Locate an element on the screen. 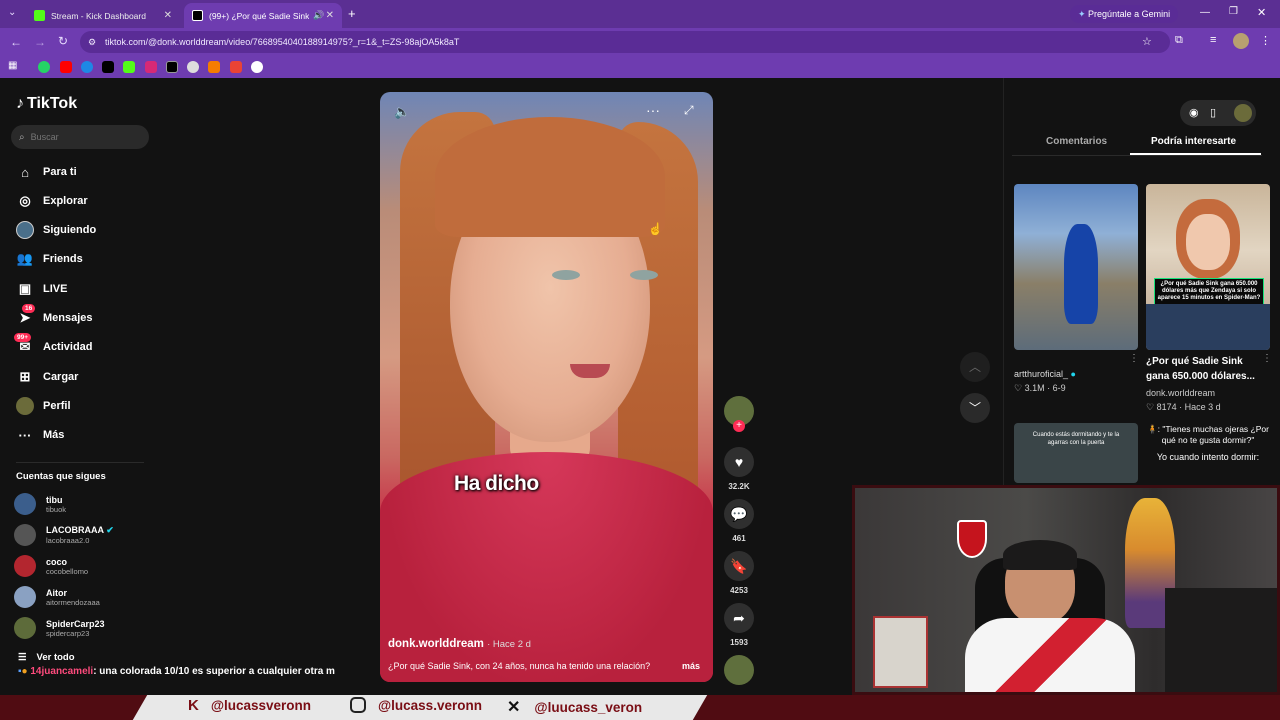 This screenshot has width=1280, height=720. tab-kick-dashboard: Stream - Kick Dashboard ✕ is located at coordinates (103, 15).